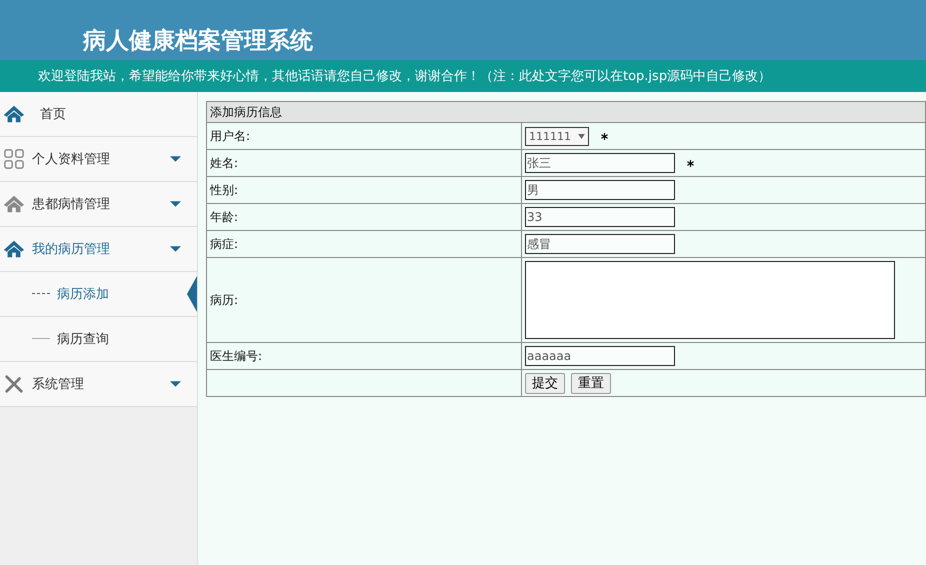 The width and height of the screenshot is (926, 565). I want to click on dropdown-arrow-icon, so click(581, 136).